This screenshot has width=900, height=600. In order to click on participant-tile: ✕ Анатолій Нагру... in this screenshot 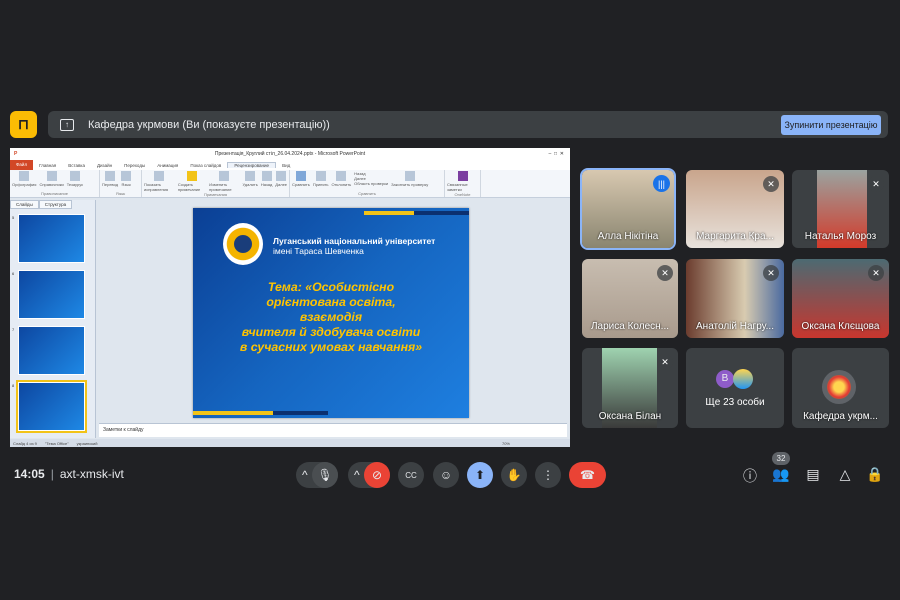, I will do `click(735, 298)`.